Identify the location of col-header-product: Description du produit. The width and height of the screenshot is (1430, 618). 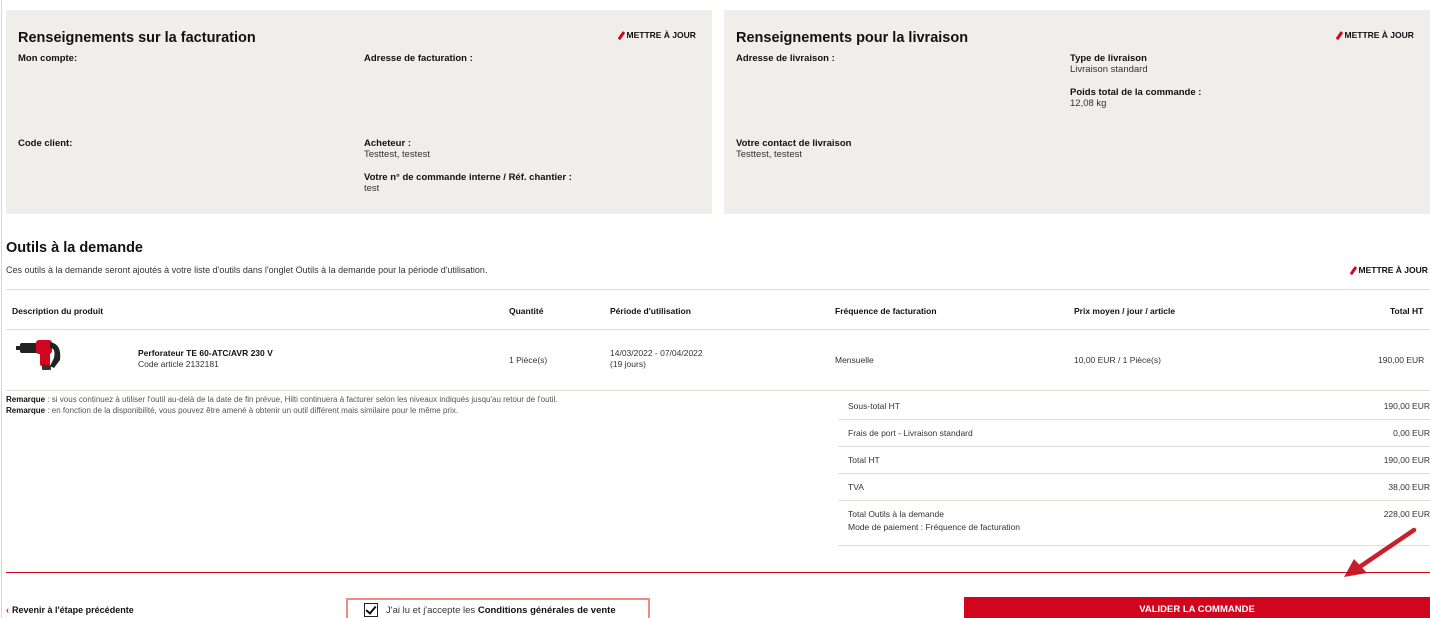
(58, 311).